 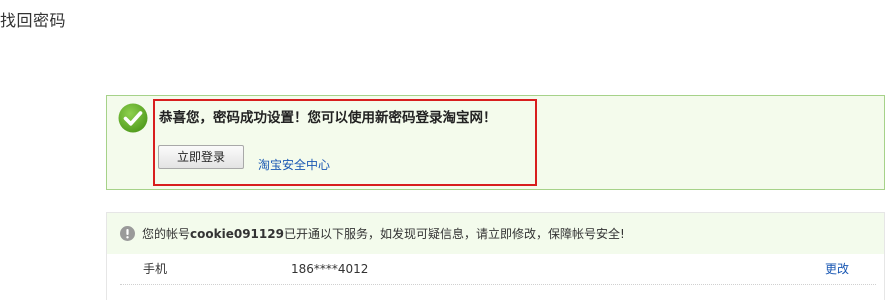 What do you see at coordinates (201, 157) in the screenshot?
I see `login-now-button: 立即登录` at bounding box center [201, 157].